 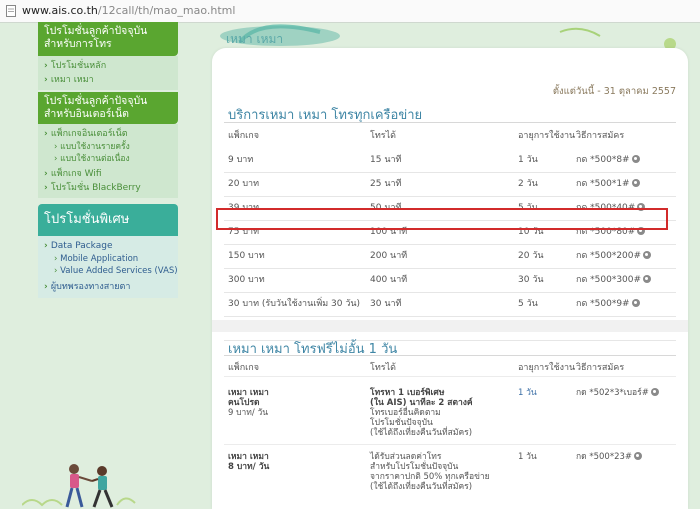 What do you see at coordinates (614, 91) in the screenshot?
I see `promo-date: ตั้งแต่วันนี้ - 31 ตุลาคม 2557` at bounding box center [614, 91].